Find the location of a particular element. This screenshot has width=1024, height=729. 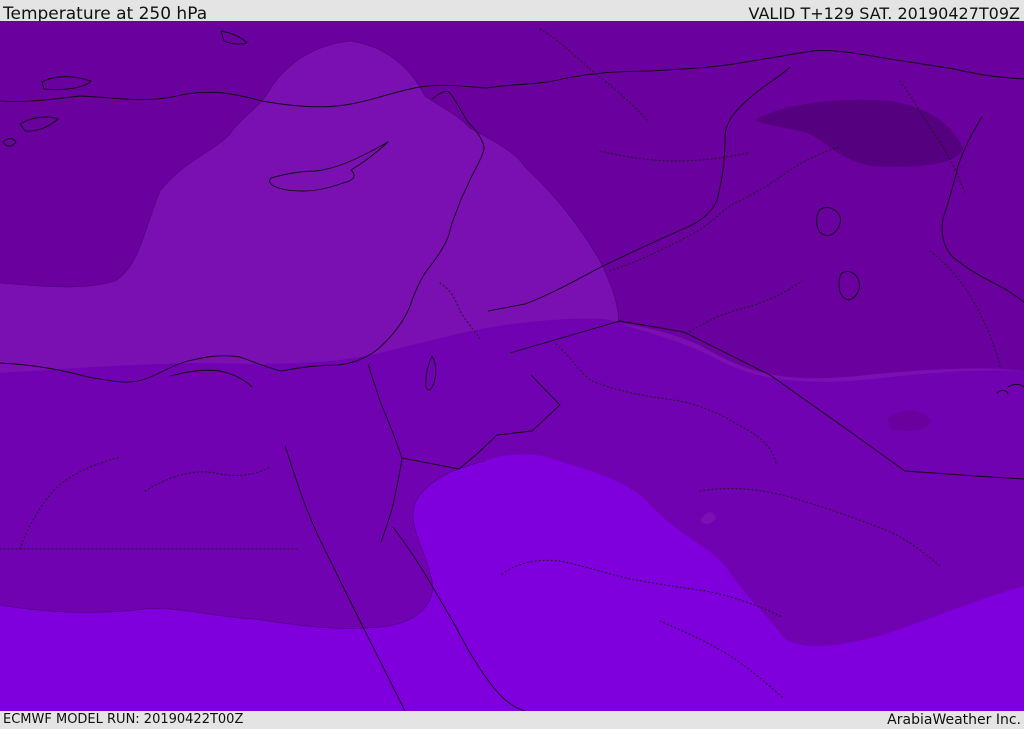

credit-label: ArabiaWeather Inc. is located at coordinates (954, 720).